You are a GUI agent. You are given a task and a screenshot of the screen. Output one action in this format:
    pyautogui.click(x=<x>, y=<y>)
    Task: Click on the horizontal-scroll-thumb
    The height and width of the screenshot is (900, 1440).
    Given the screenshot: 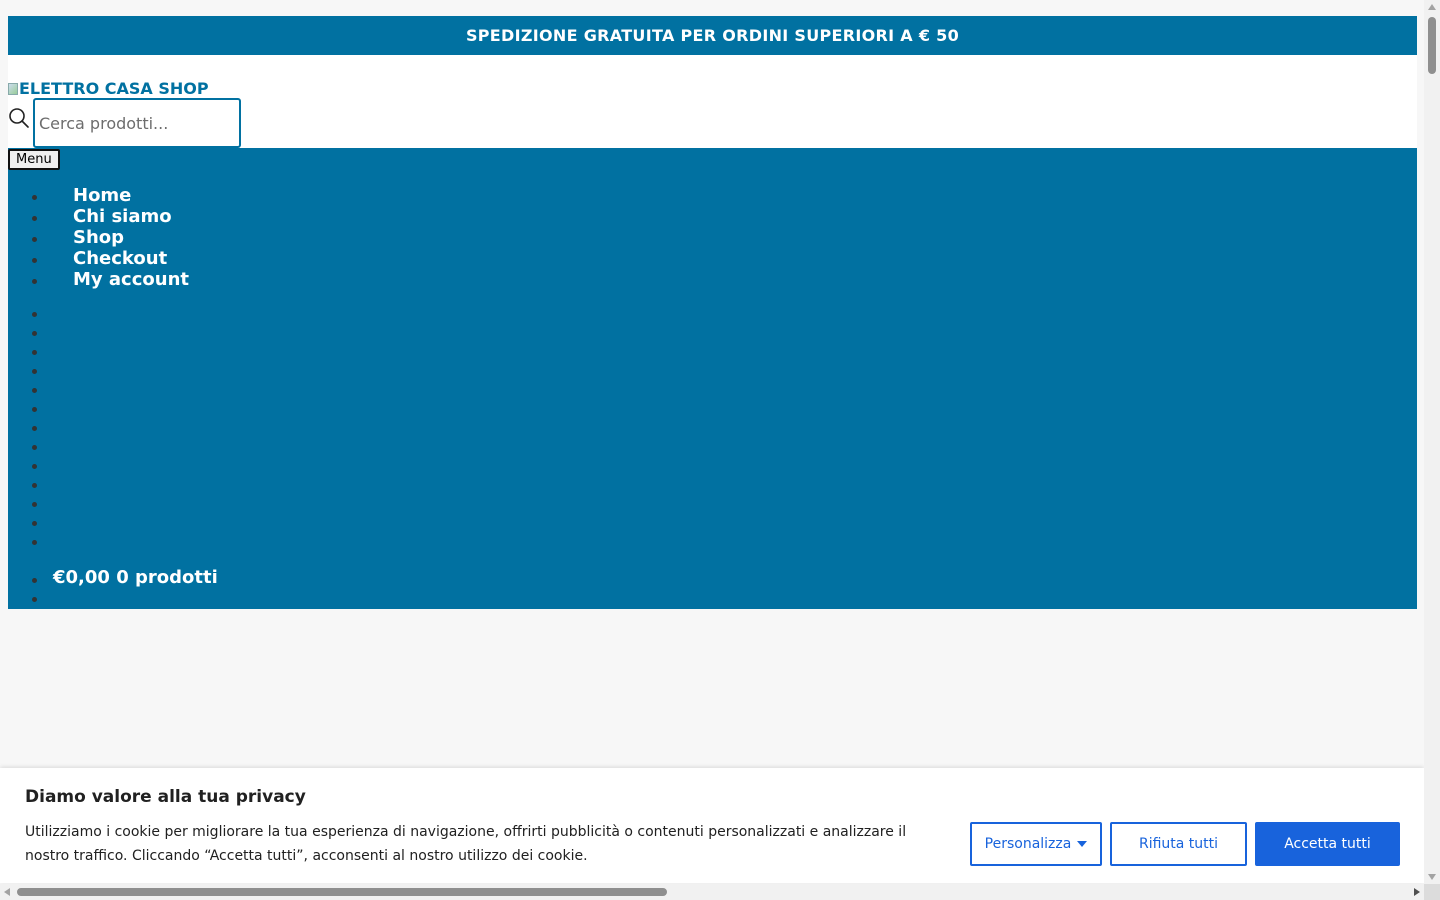 What is the action you would take?
    pyautogui.click(x=342, y=892)
    